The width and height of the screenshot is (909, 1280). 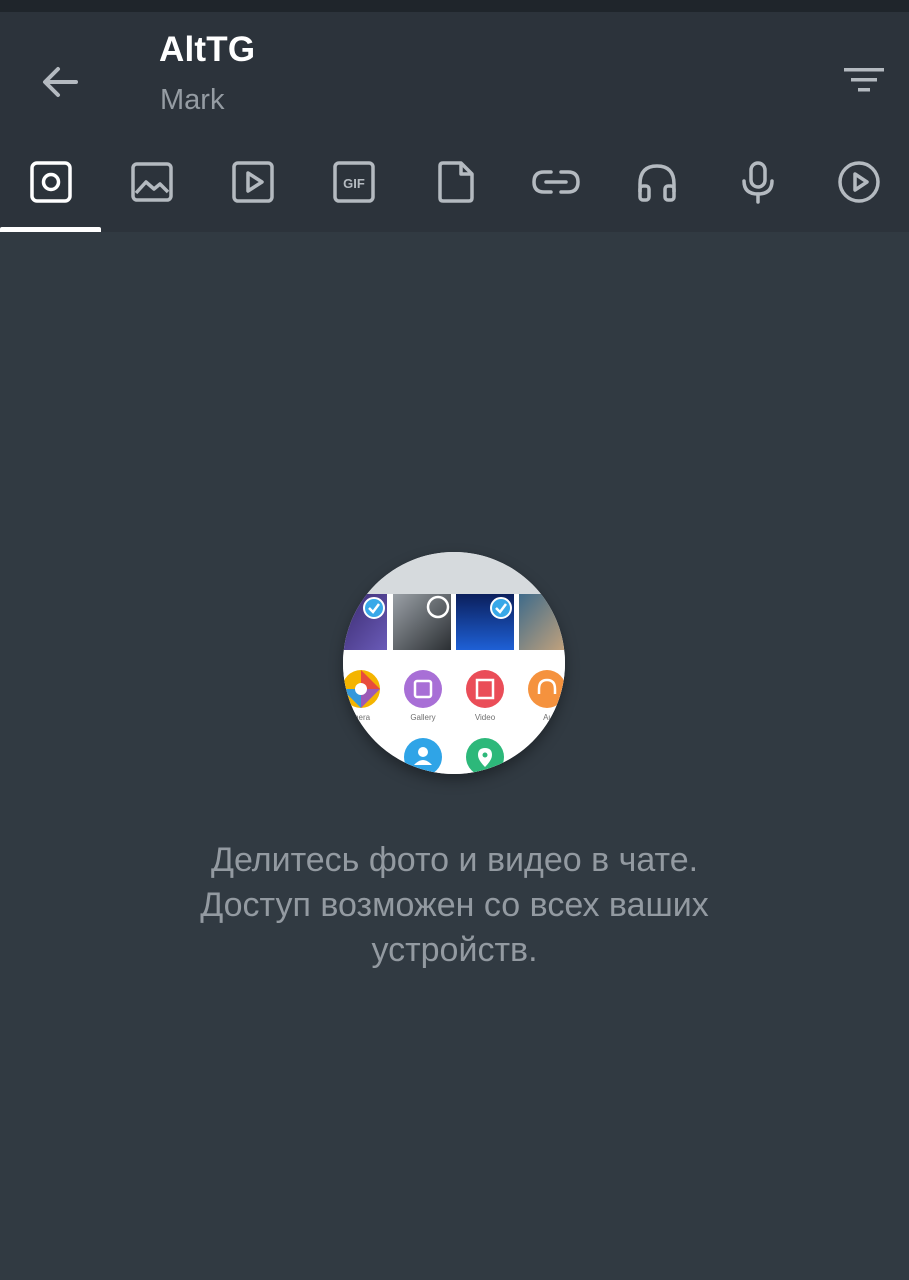 I want to click on chat-subtitle: Mark, so click(x=192, y=100).